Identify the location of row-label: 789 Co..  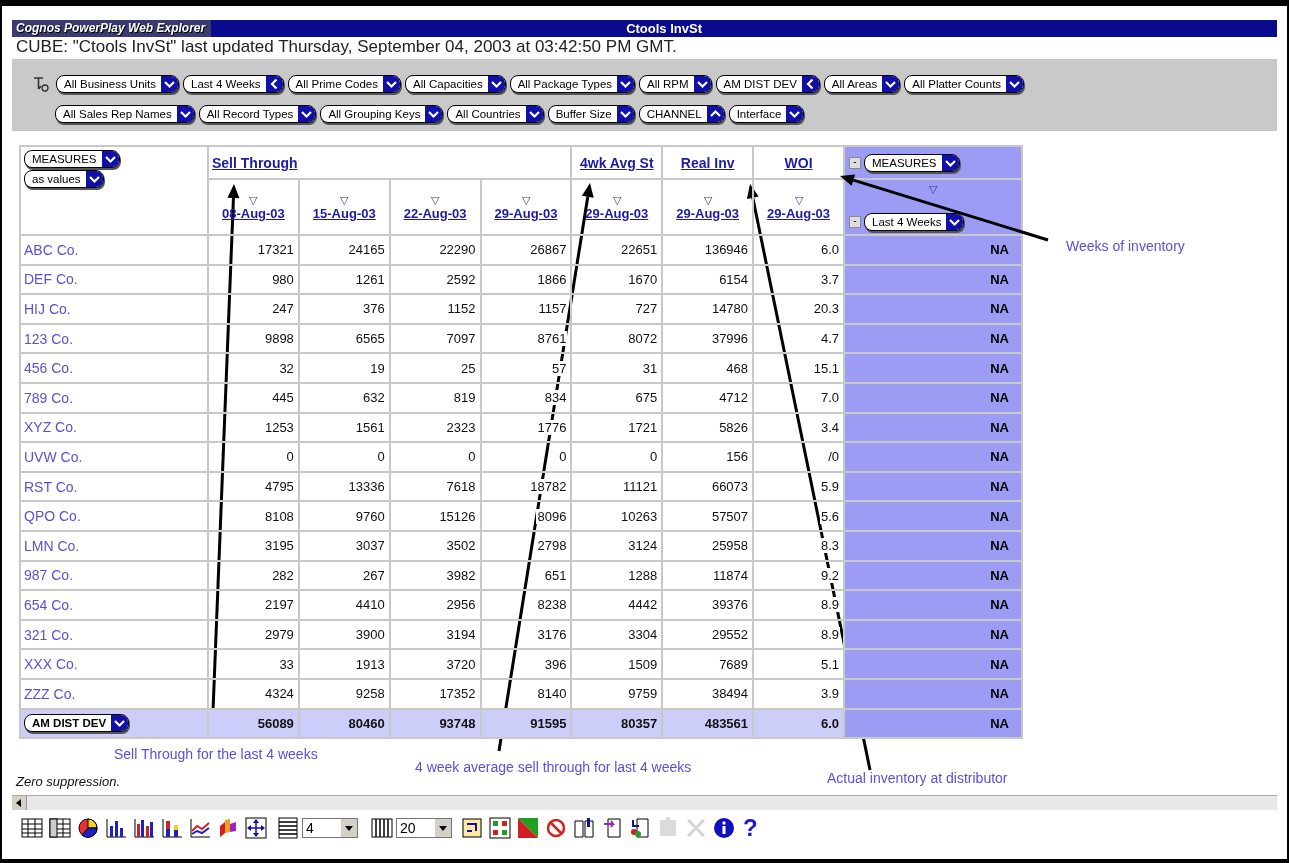
(49, 397).